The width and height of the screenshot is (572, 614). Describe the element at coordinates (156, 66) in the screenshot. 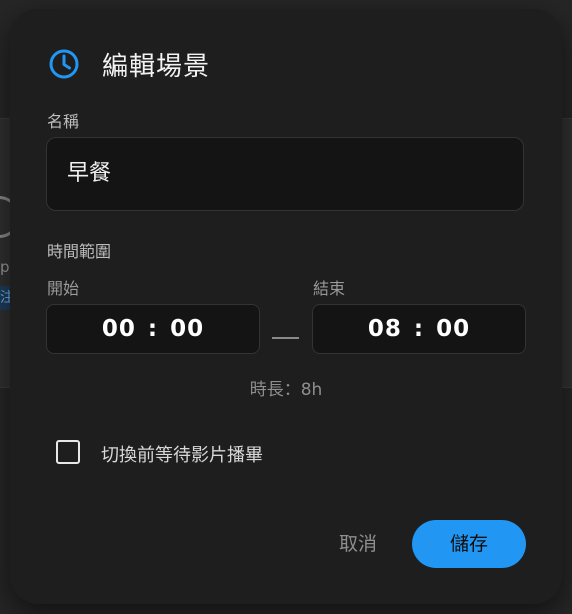

I see `dialog-title: 編輯場景` at that location.